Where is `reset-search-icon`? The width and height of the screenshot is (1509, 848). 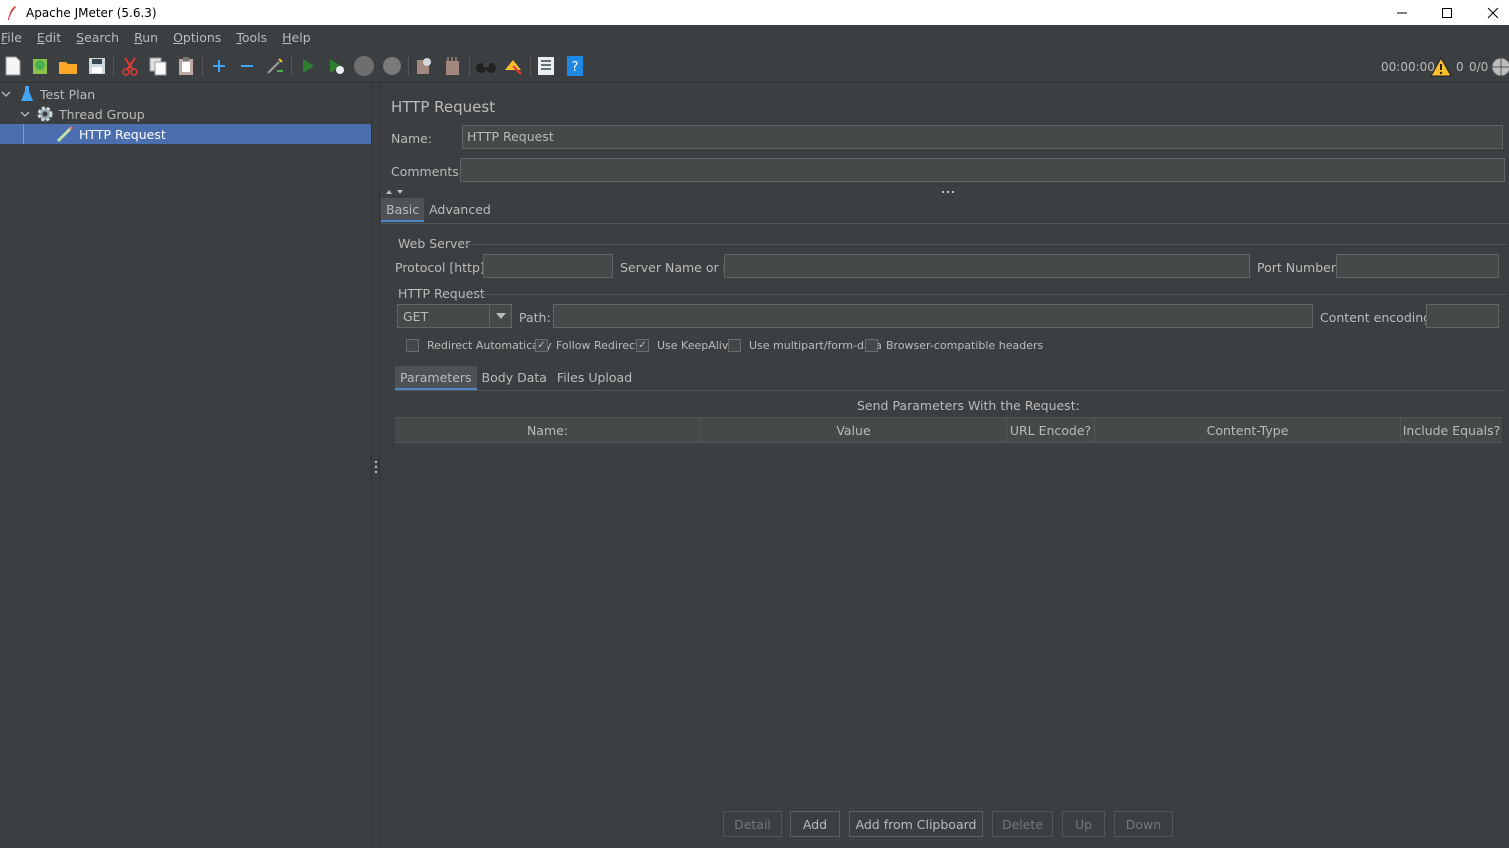 reset-search-icon is located at coordinates (513, 67).